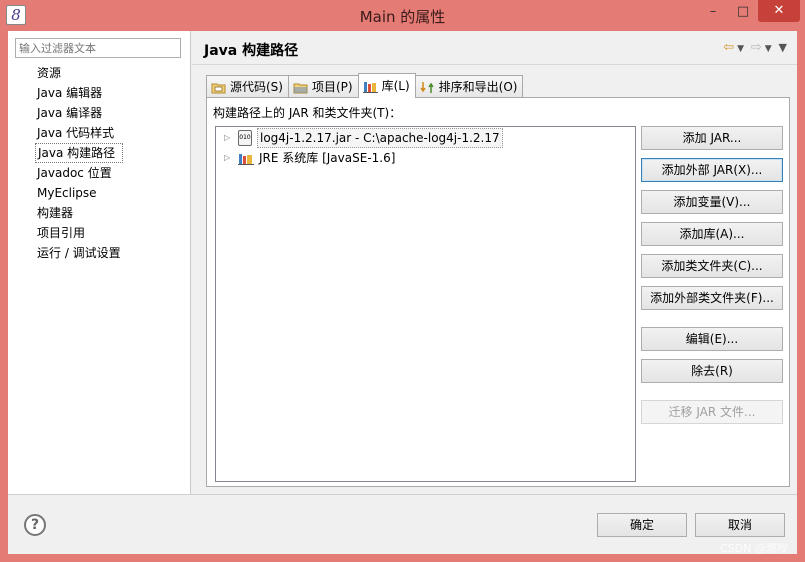 The width and height of the screenshot is (805, 562). What do you see at coordinates (728, 47) in the screenshot?
I see `back-arrow-icon: ⇦` at bounding box center [728, 47].